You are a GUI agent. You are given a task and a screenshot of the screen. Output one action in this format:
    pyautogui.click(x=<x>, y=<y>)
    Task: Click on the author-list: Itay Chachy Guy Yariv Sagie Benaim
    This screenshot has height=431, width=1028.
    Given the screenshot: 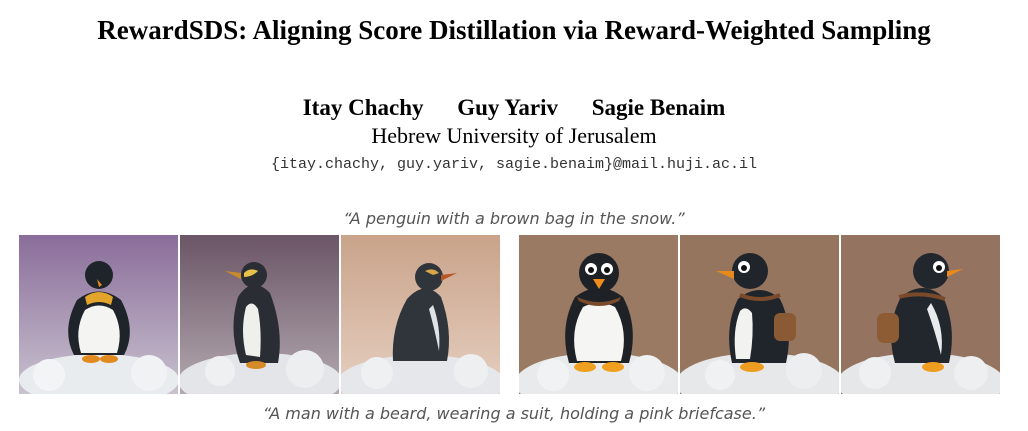 What is the action you would take?
    pyautogui.click(x=514, y=108)
    